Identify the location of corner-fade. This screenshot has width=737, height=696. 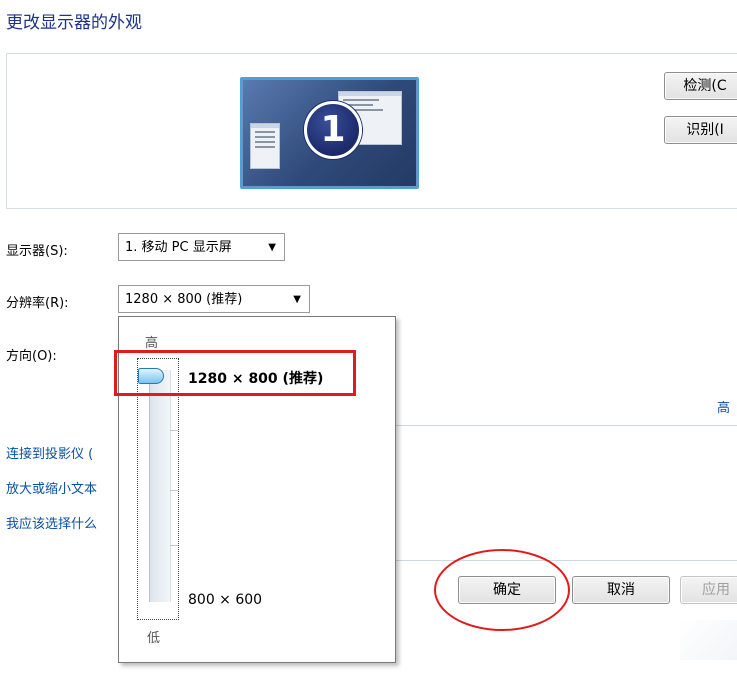
(708, 640).